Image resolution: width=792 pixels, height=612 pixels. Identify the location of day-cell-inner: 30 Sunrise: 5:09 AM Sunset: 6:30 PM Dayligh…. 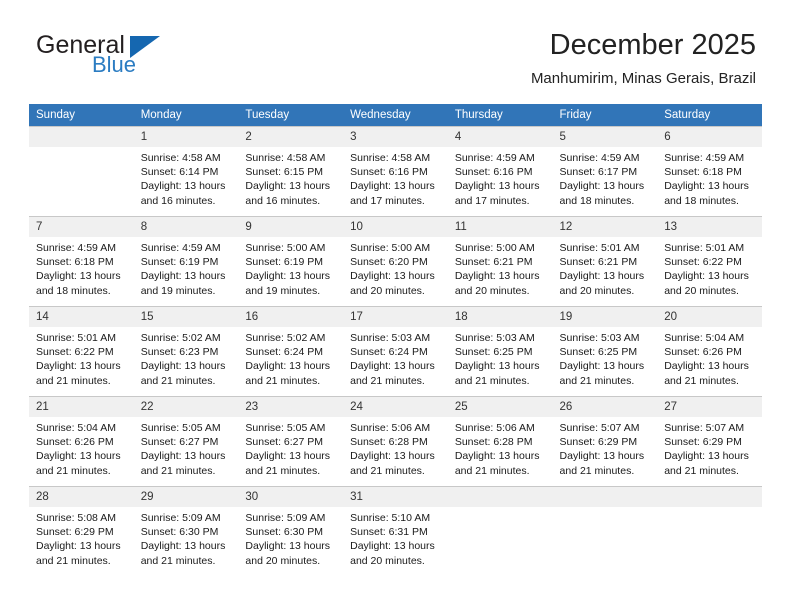
(291, 531).